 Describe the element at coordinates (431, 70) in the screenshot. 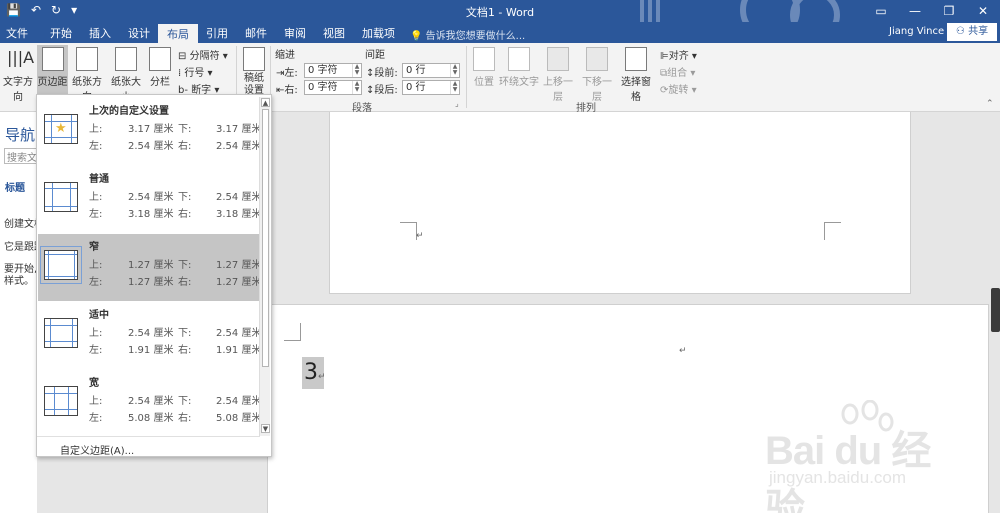

I see `spacing-before-input: 0 行 ▲ ▼` at that location.